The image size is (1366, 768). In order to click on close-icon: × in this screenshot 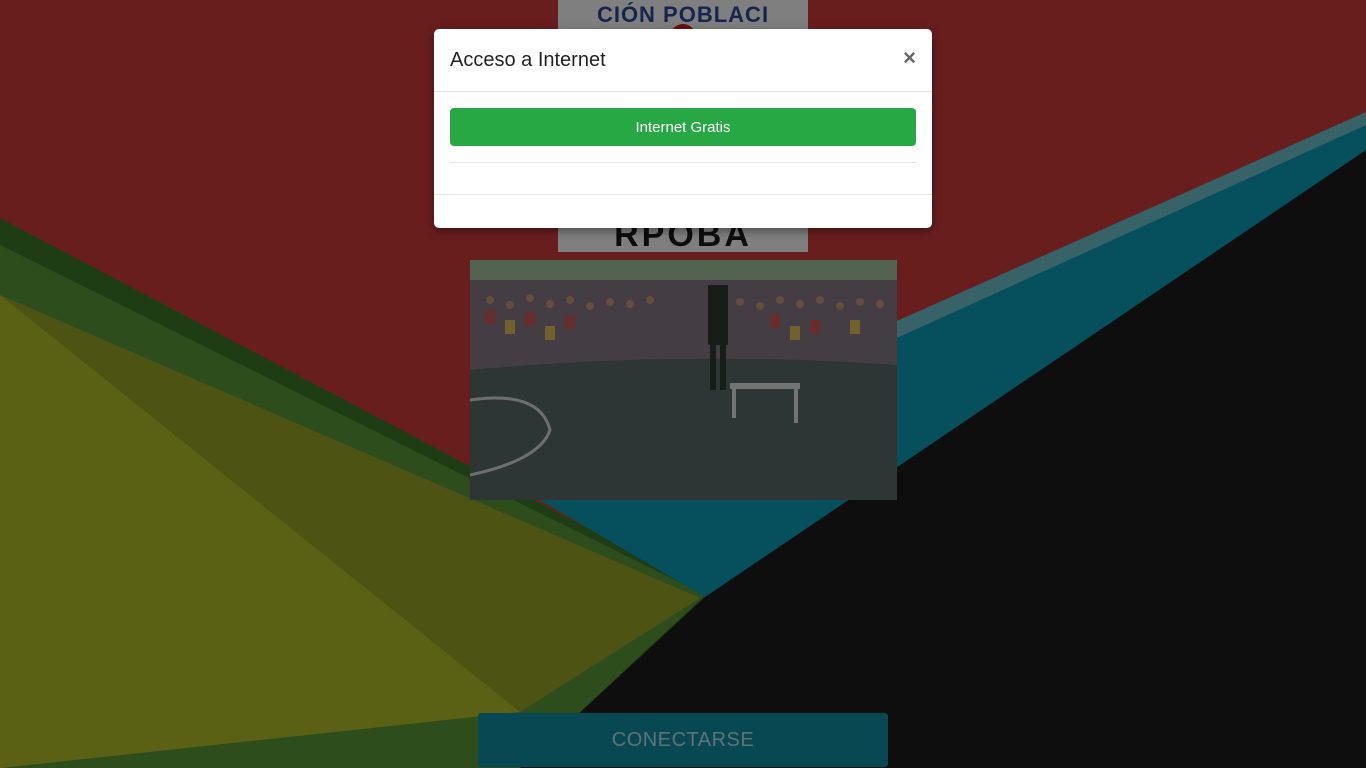, I will do `click(909, 58)`.